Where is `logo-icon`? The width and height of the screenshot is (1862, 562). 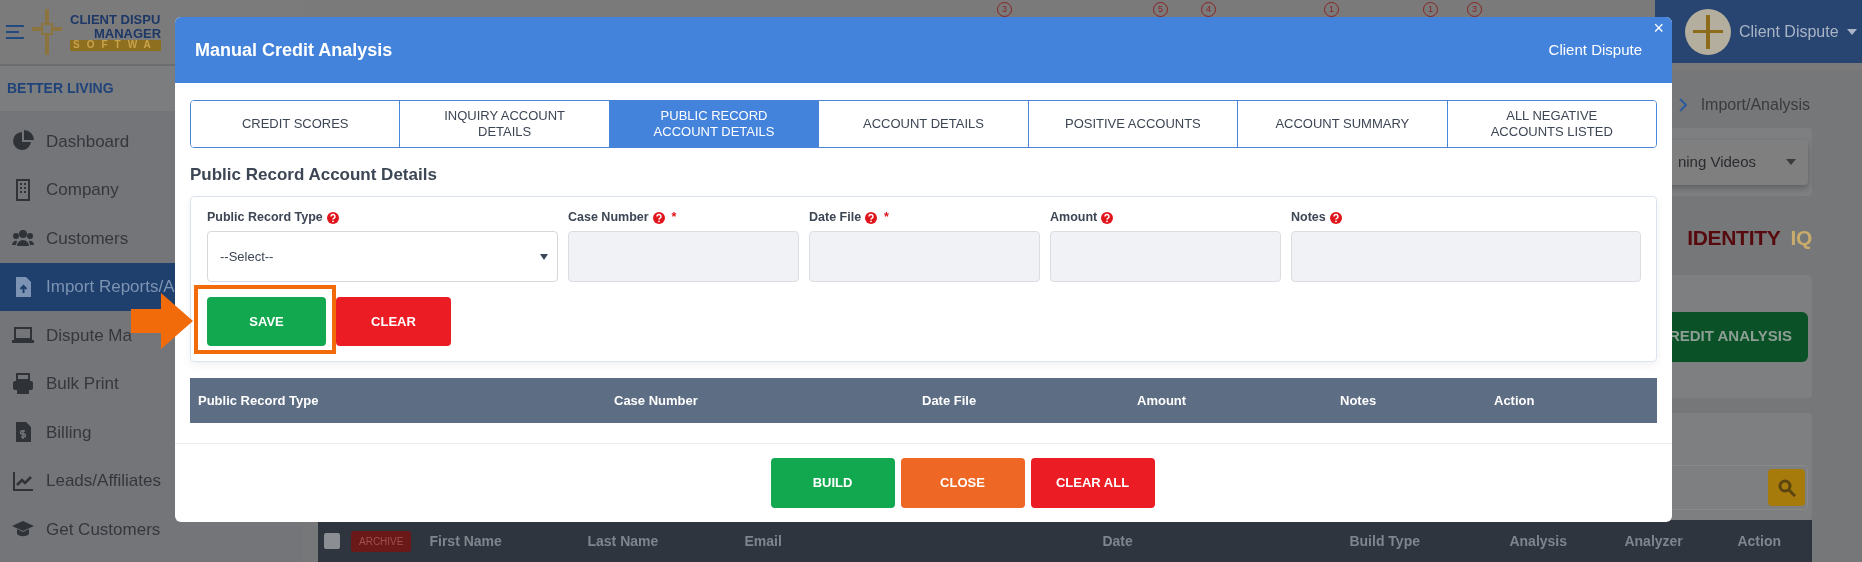
logo-icon is located at coordinates (47, 32).